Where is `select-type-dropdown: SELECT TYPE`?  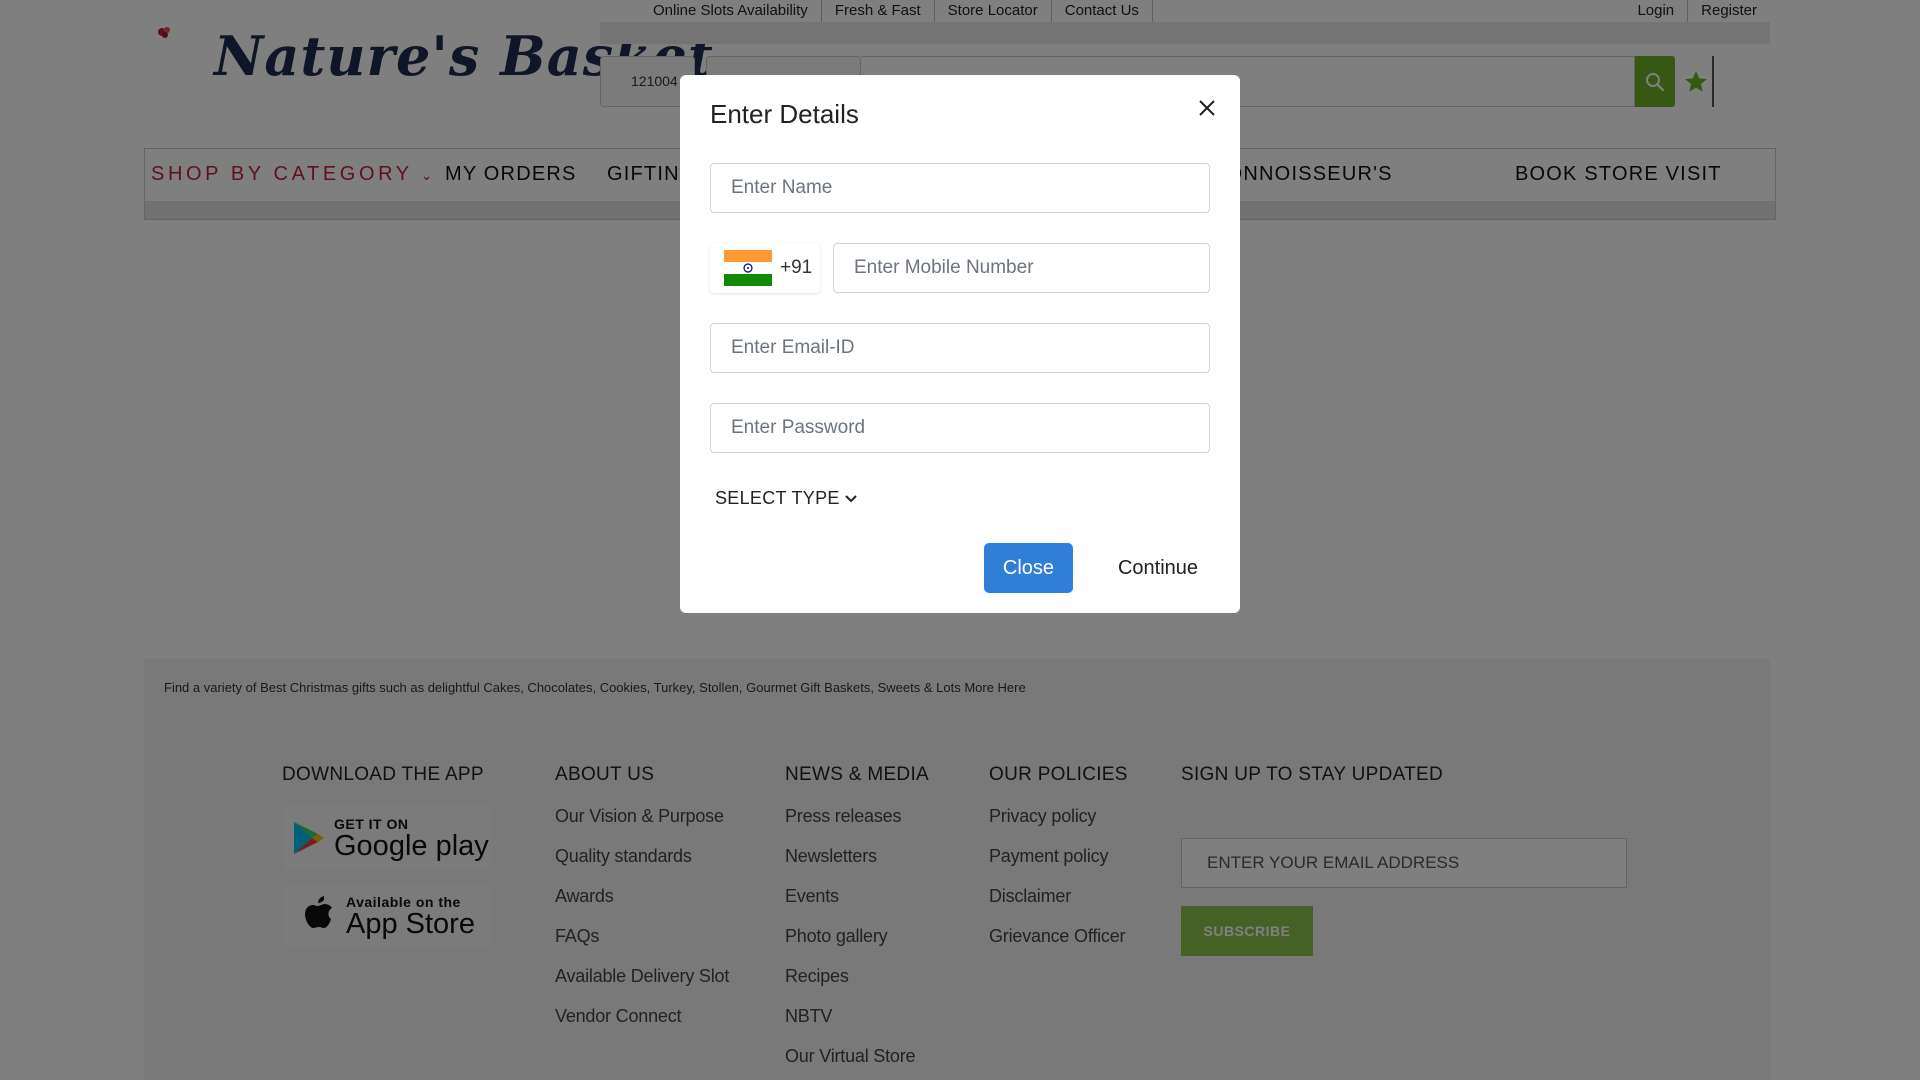 select-type-dropdown: SELECT TYPE is located at coordinates (786, 498).